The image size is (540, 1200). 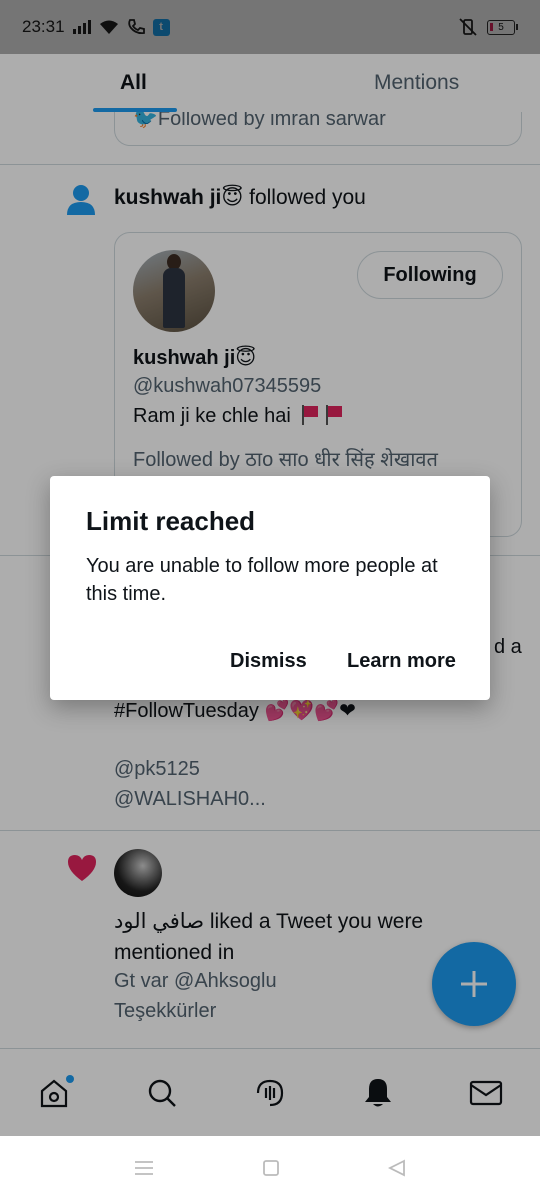 What do you see at coordinates (268, 661) in the screenshot?
I see `dismiss-button: Dismiss` at bounding box center [268, 661].